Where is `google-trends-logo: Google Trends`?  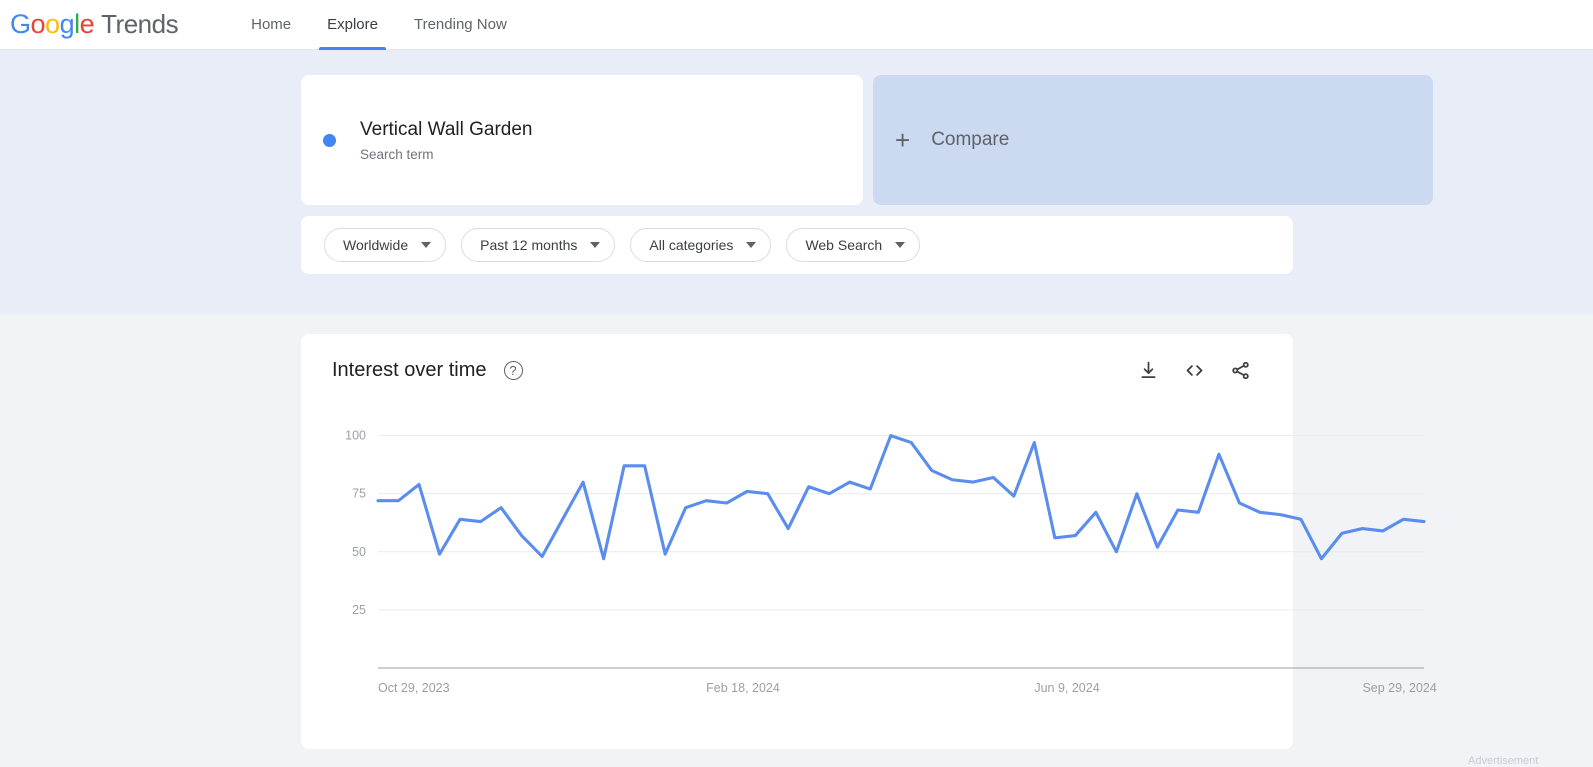 google-trends-logo: Google Trends is located at coordinates (94, 24).